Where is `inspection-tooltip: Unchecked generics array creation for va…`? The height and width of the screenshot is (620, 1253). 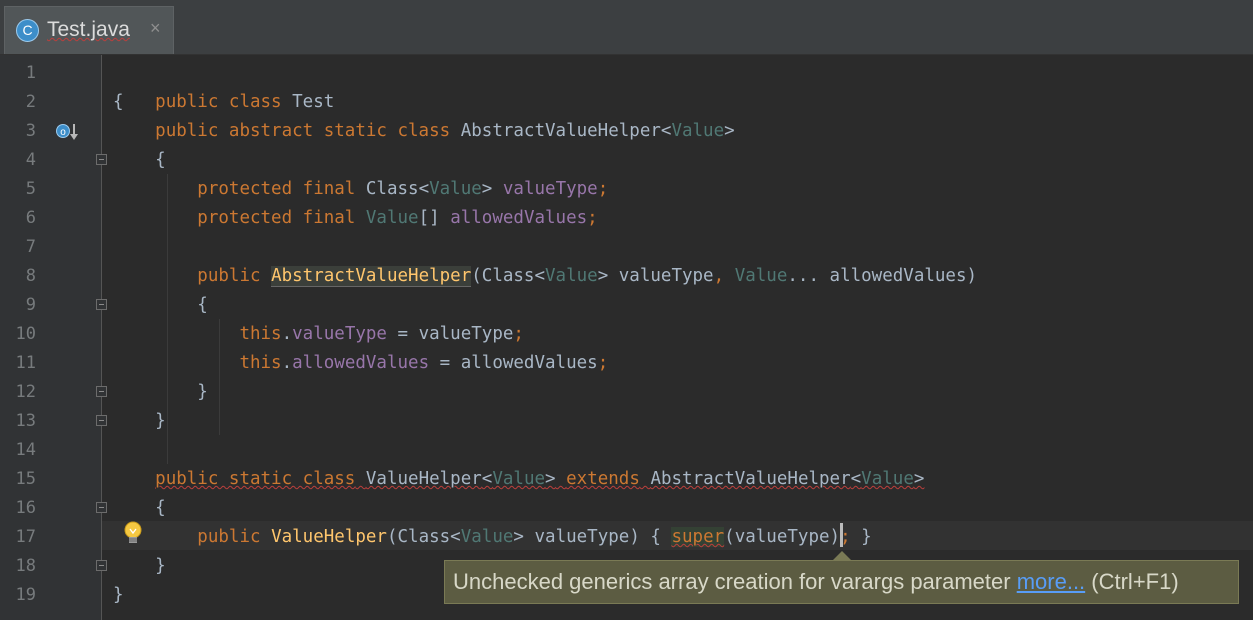 inspection-tooltip: Unchecked generics array creation for va… is located at coordinates (841, 582).